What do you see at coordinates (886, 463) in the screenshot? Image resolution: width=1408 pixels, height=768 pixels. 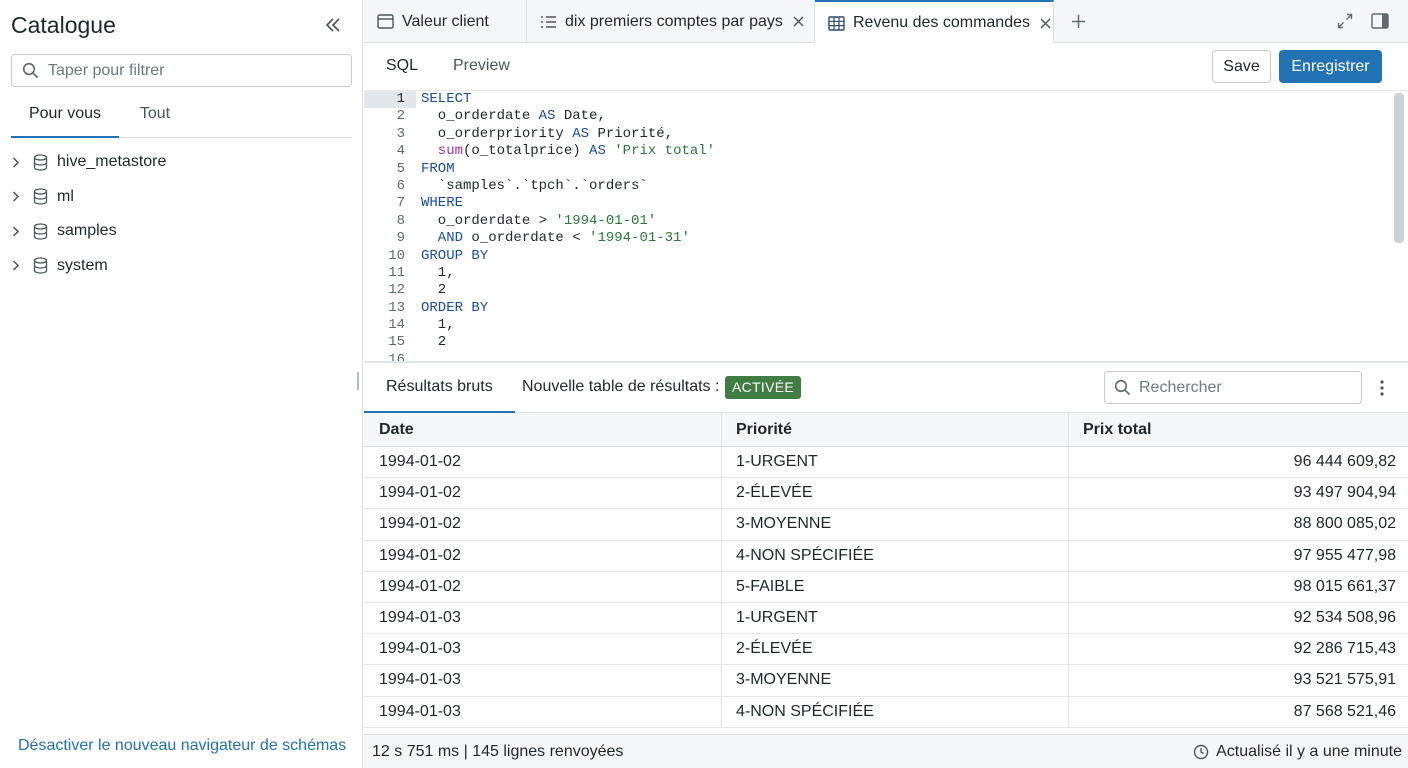 I see `table-row: 1994-01-02 1-URGENT 96 444 609,82` at bounding box center [886, 463].